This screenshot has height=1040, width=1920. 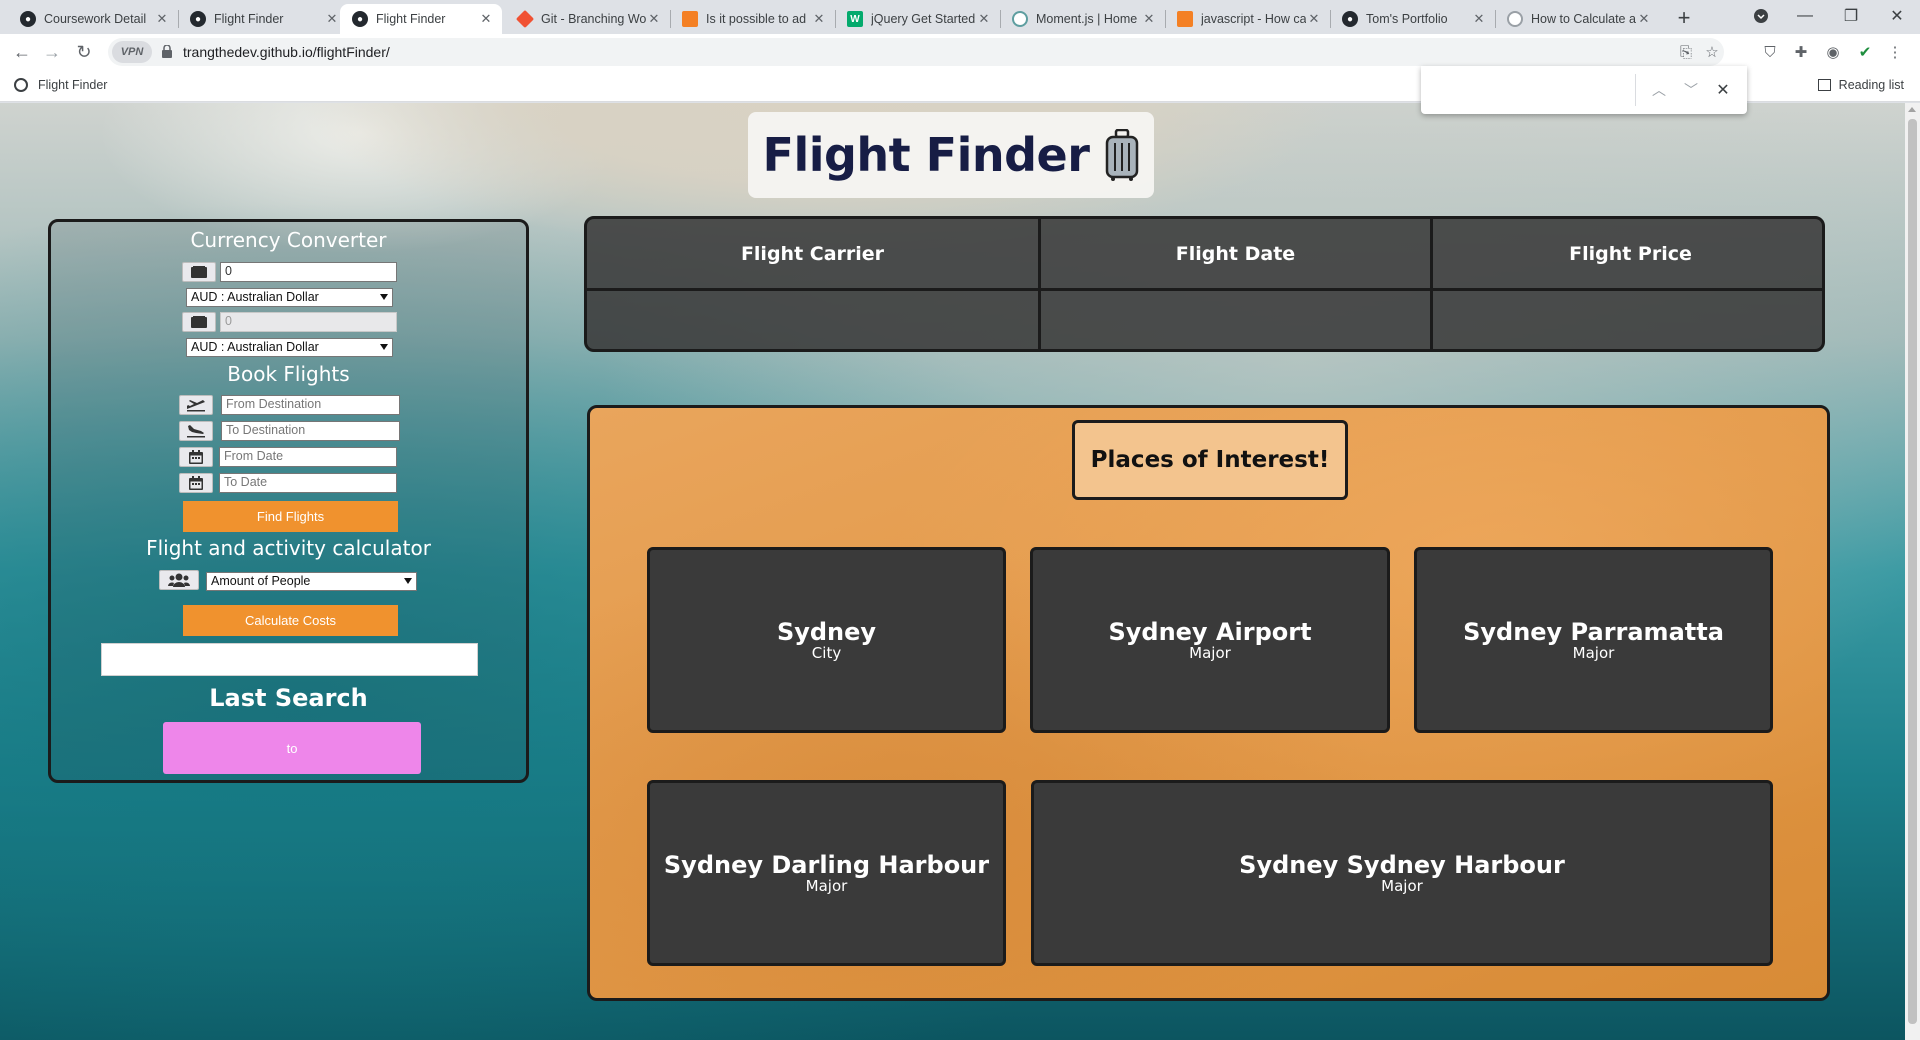 I want to click on place-card: Sydney Parramatta Major, so click(x=1593, y=640).